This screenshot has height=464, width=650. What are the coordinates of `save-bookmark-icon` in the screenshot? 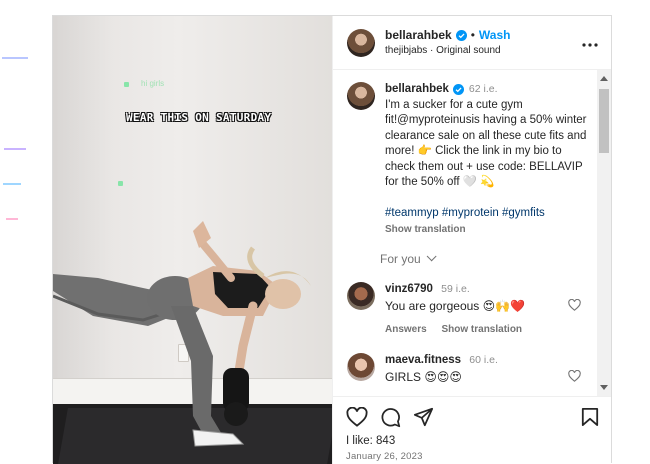 It's located at (590, 417).